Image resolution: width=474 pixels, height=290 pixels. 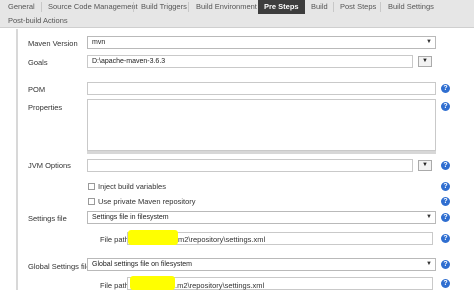 What do you see at coordinates (91, 186) in the screenshot?
I see `inject-build-variables-checkbox` at bounding box center [91, 186].